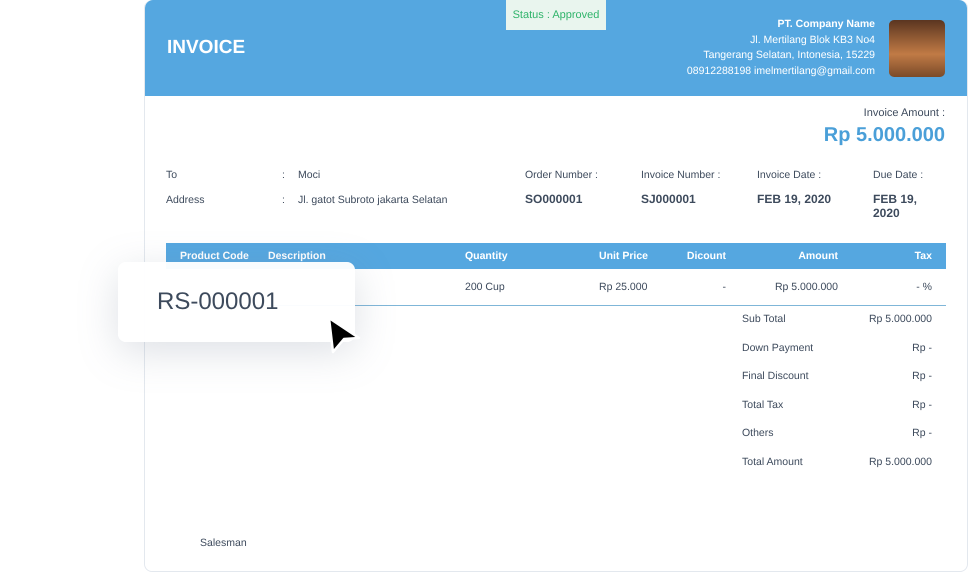  I want to click on total-label: Total Tax, so click(763, 404).